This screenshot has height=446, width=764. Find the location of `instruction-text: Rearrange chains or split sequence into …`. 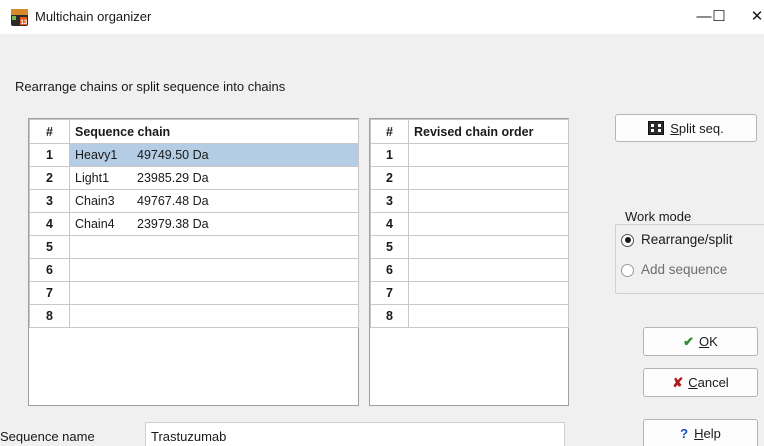

instruction-text: Rearrange chains or split sequence into … is located at coordinates (150, 86).